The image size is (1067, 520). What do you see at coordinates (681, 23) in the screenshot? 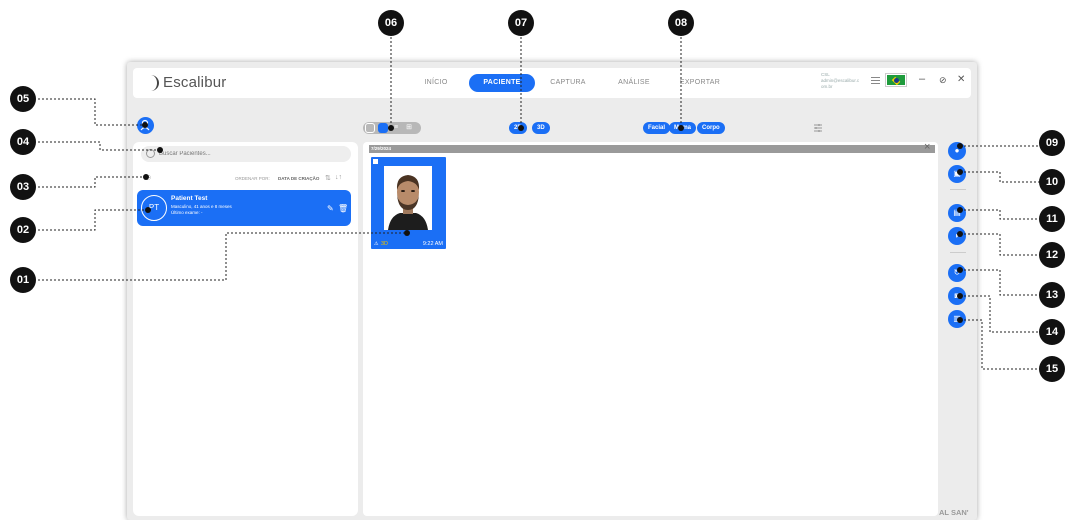
I see `callout-08: 08` at bounding box center [681, 23].